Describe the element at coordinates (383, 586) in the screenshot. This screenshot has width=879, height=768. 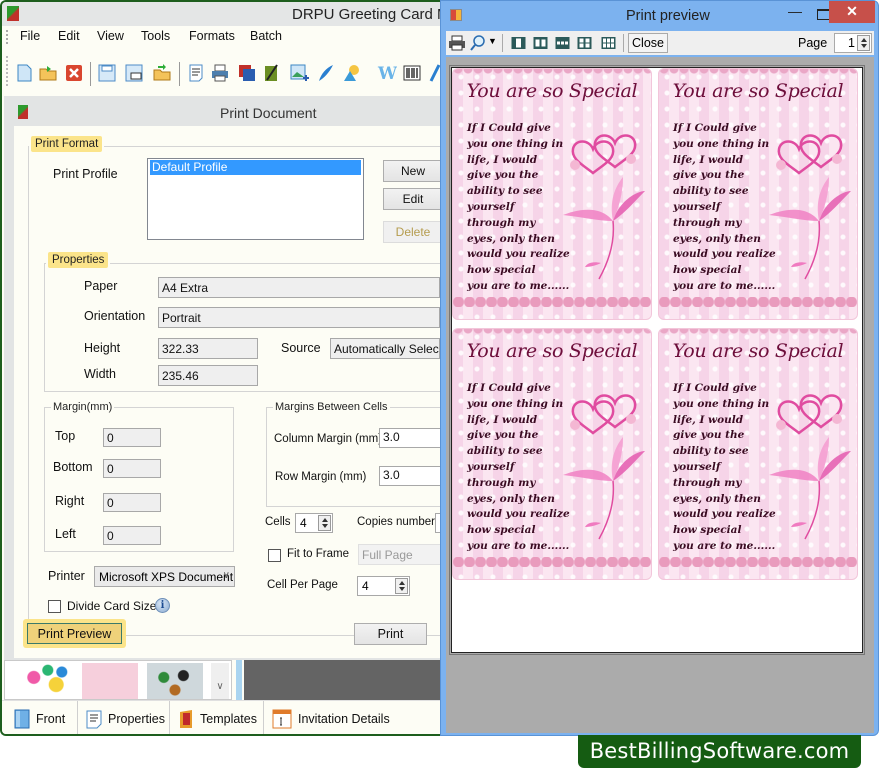
I see `cell-per-page-spinner: 4` at that location.